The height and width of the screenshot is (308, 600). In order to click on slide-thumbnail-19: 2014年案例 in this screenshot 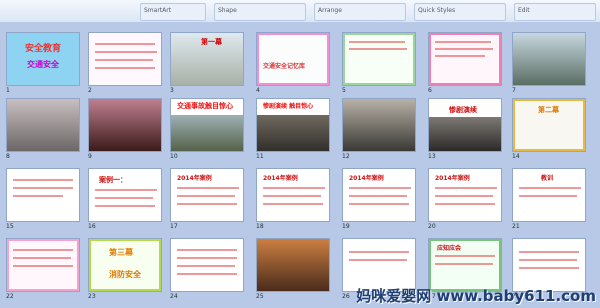, I will do `click(379, 195)`.